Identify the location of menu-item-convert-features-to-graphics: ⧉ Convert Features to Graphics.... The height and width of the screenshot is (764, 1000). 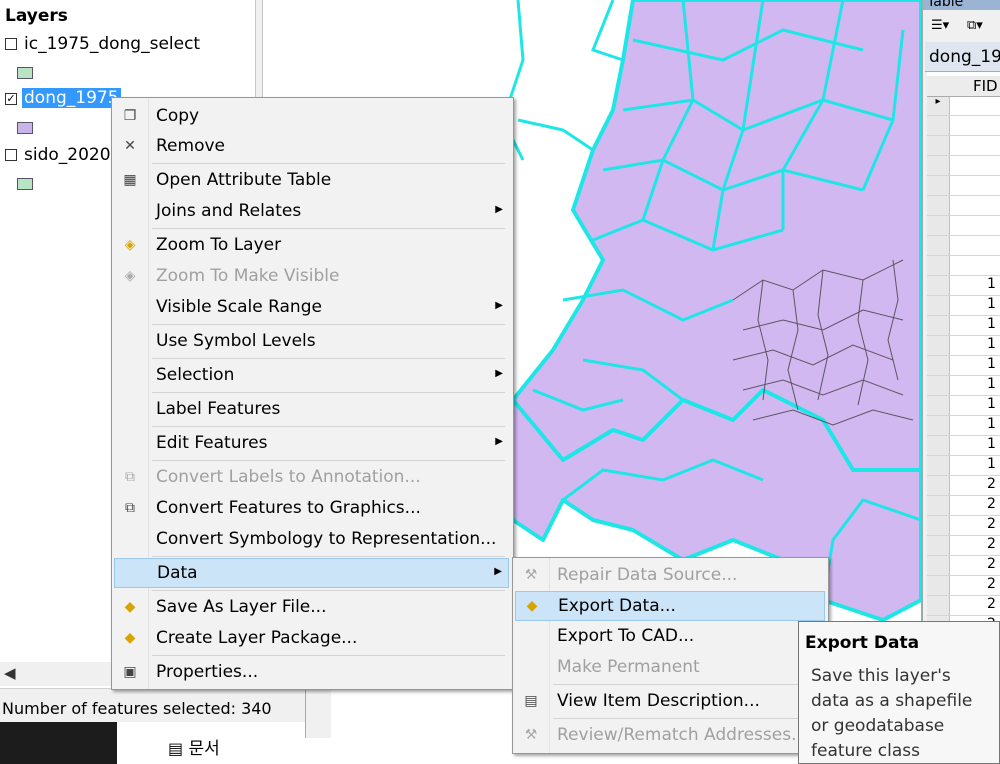
(311, 509).